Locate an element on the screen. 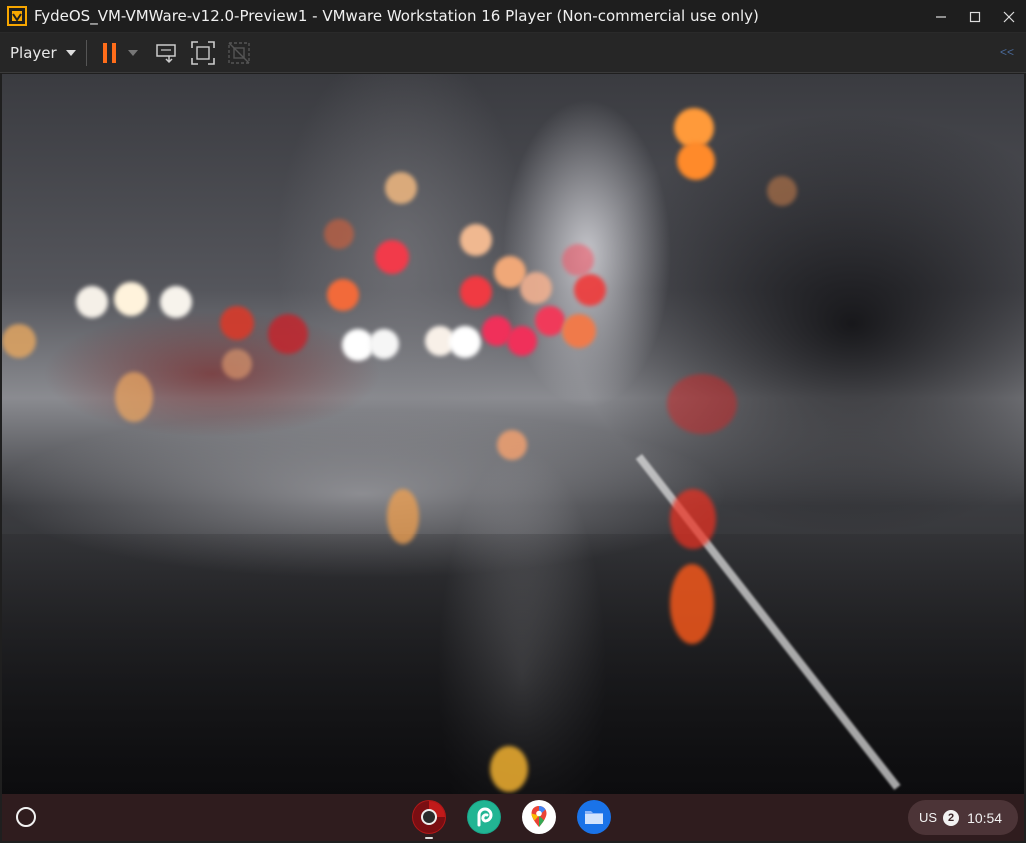 This screenshot has width=1026, height=843. shelf-app-files is located at coordinates (594, 817).